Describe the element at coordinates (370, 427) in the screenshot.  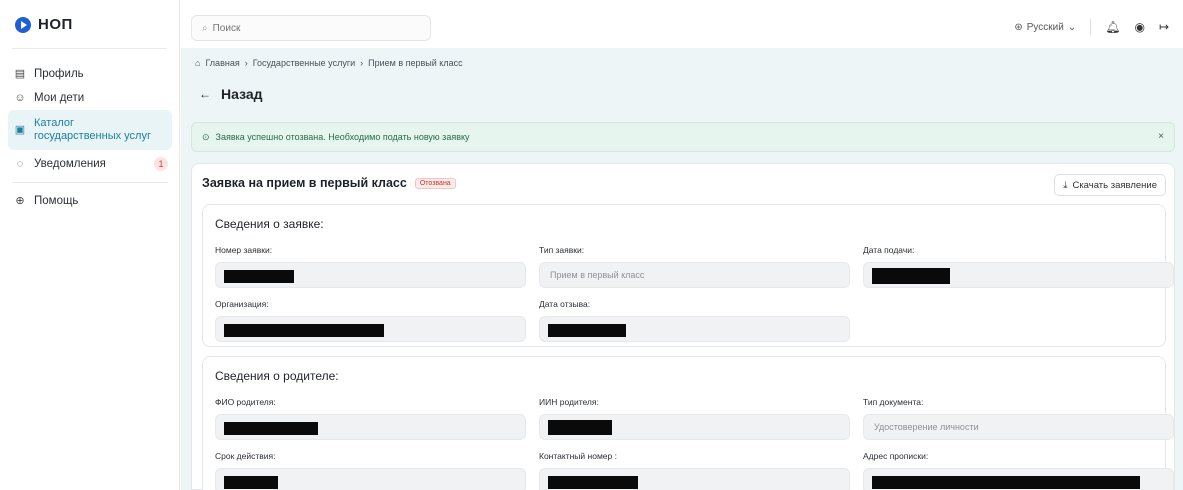
I see `parent-name-field` at that location.